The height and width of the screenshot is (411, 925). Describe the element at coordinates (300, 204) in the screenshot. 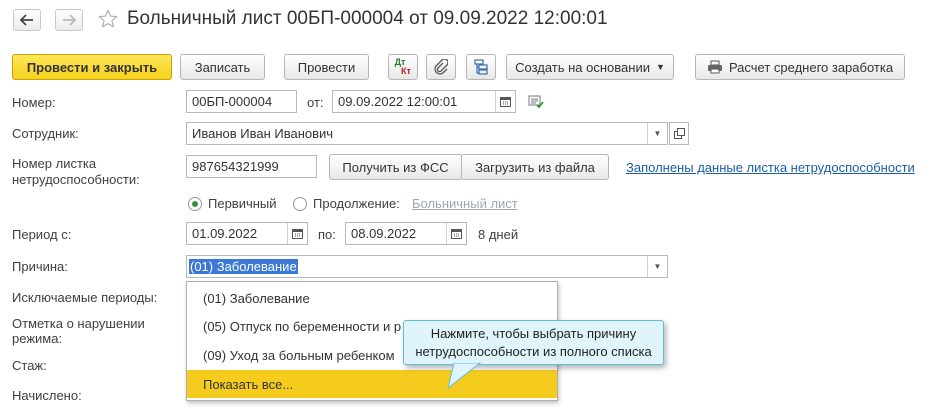

I see `radio-continuation` at that location.